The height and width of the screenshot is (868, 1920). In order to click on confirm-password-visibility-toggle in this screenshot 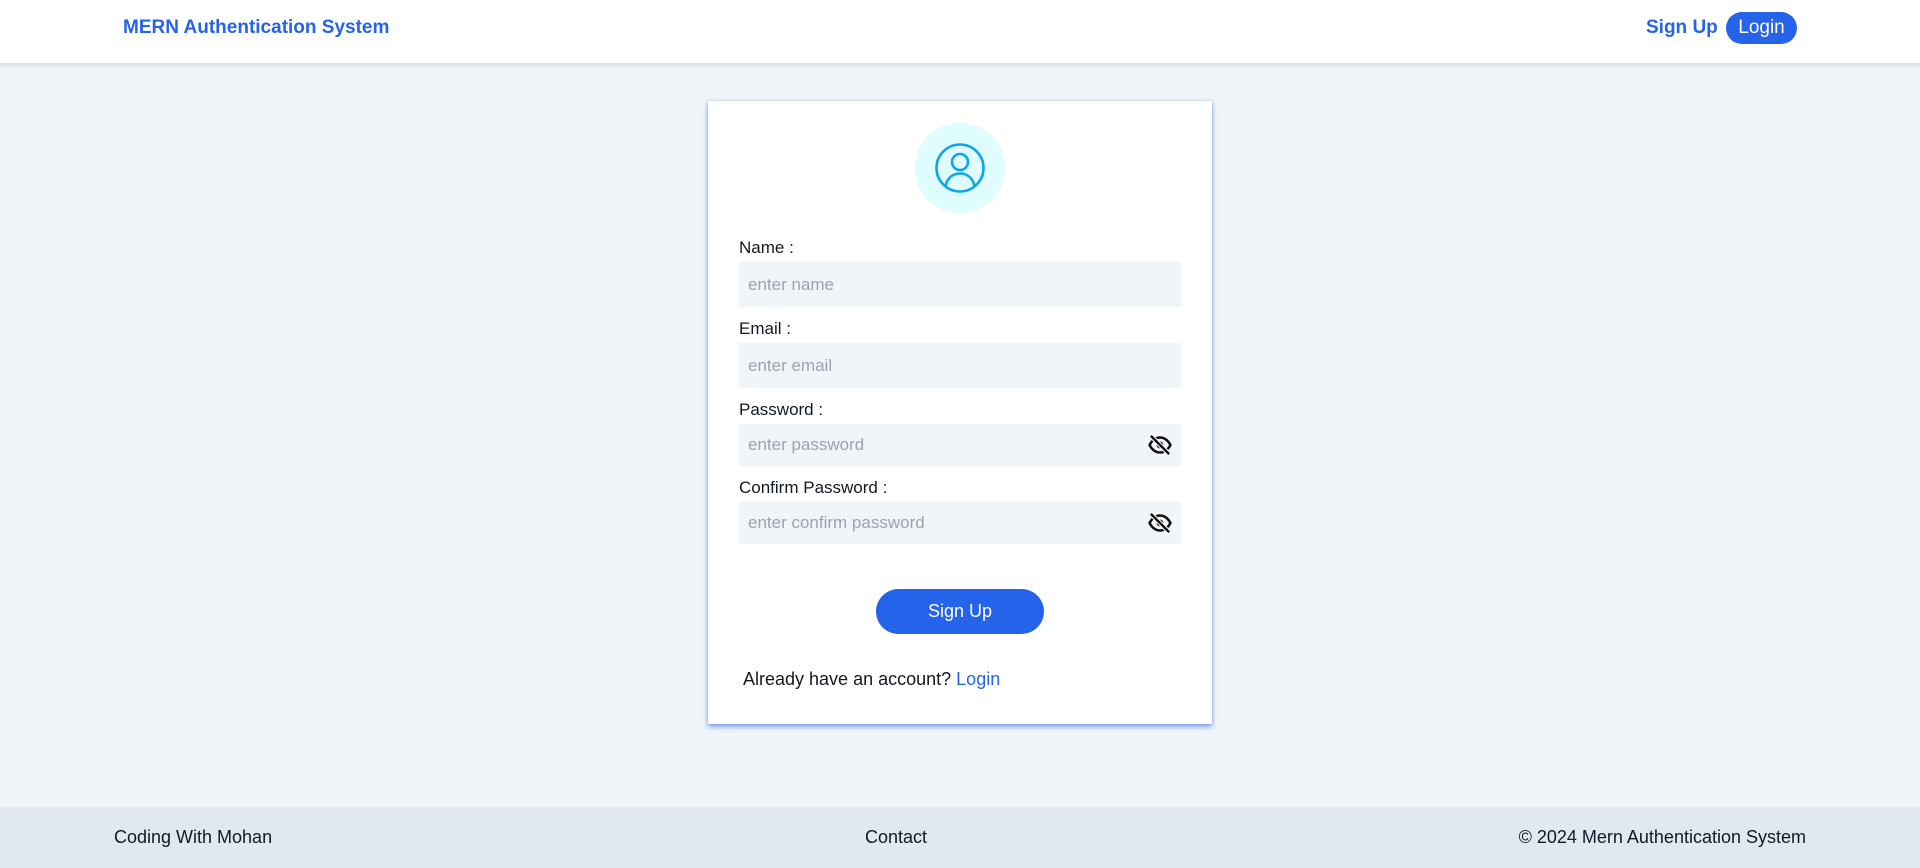, I will do `click(1160, 523)`.